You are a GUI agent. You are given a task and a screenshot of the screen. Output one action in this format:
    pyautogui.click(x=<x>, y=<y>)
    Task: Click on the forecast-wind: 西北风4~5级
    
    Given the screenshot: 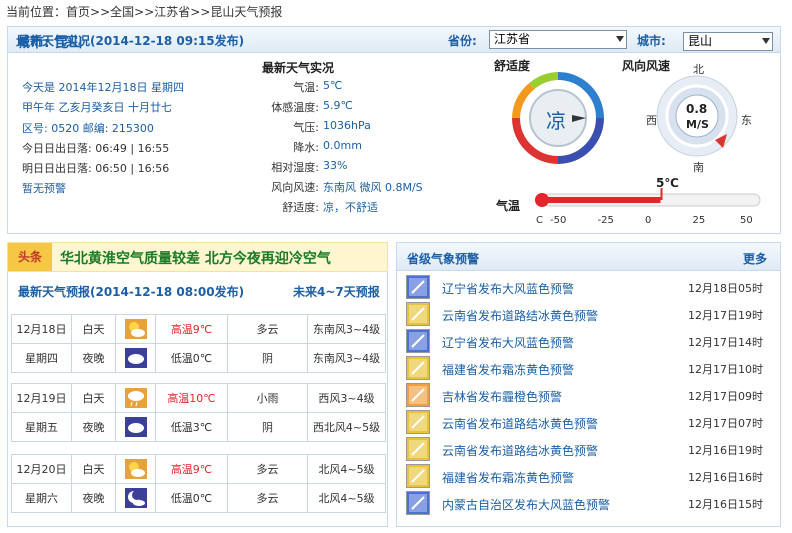 What is the action you would take?
    pyautogui.click(x=346, y=427)
    